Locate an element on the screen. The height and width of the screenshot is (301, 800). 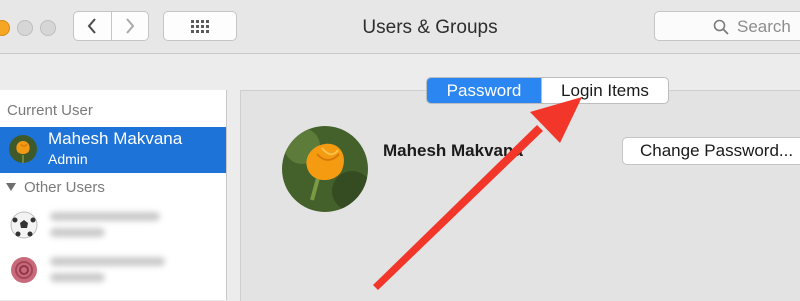
back-button is located at coordinates (92, 26).